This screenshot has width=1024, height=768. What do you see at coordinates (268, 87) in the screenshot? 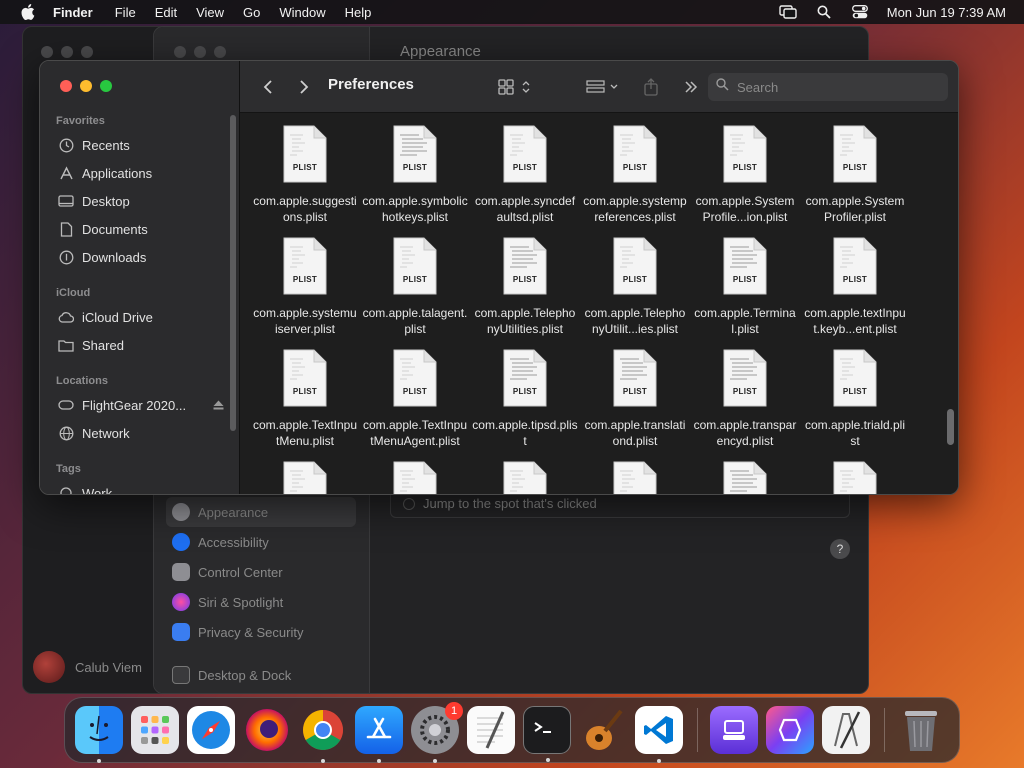
I see `back-arrow-icon` at bounding box center [268, 87].